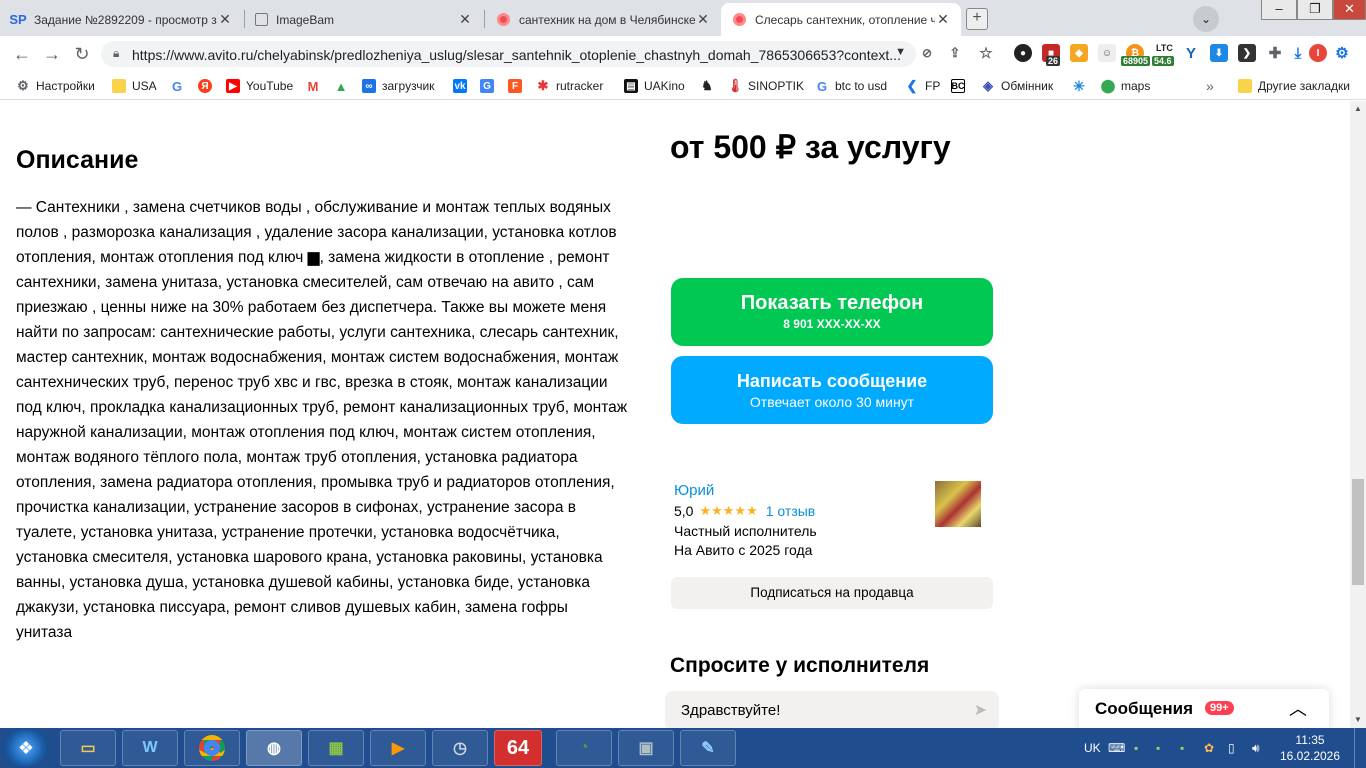  I want to click on extension-face-icon: ☺, so click(1107, 53).